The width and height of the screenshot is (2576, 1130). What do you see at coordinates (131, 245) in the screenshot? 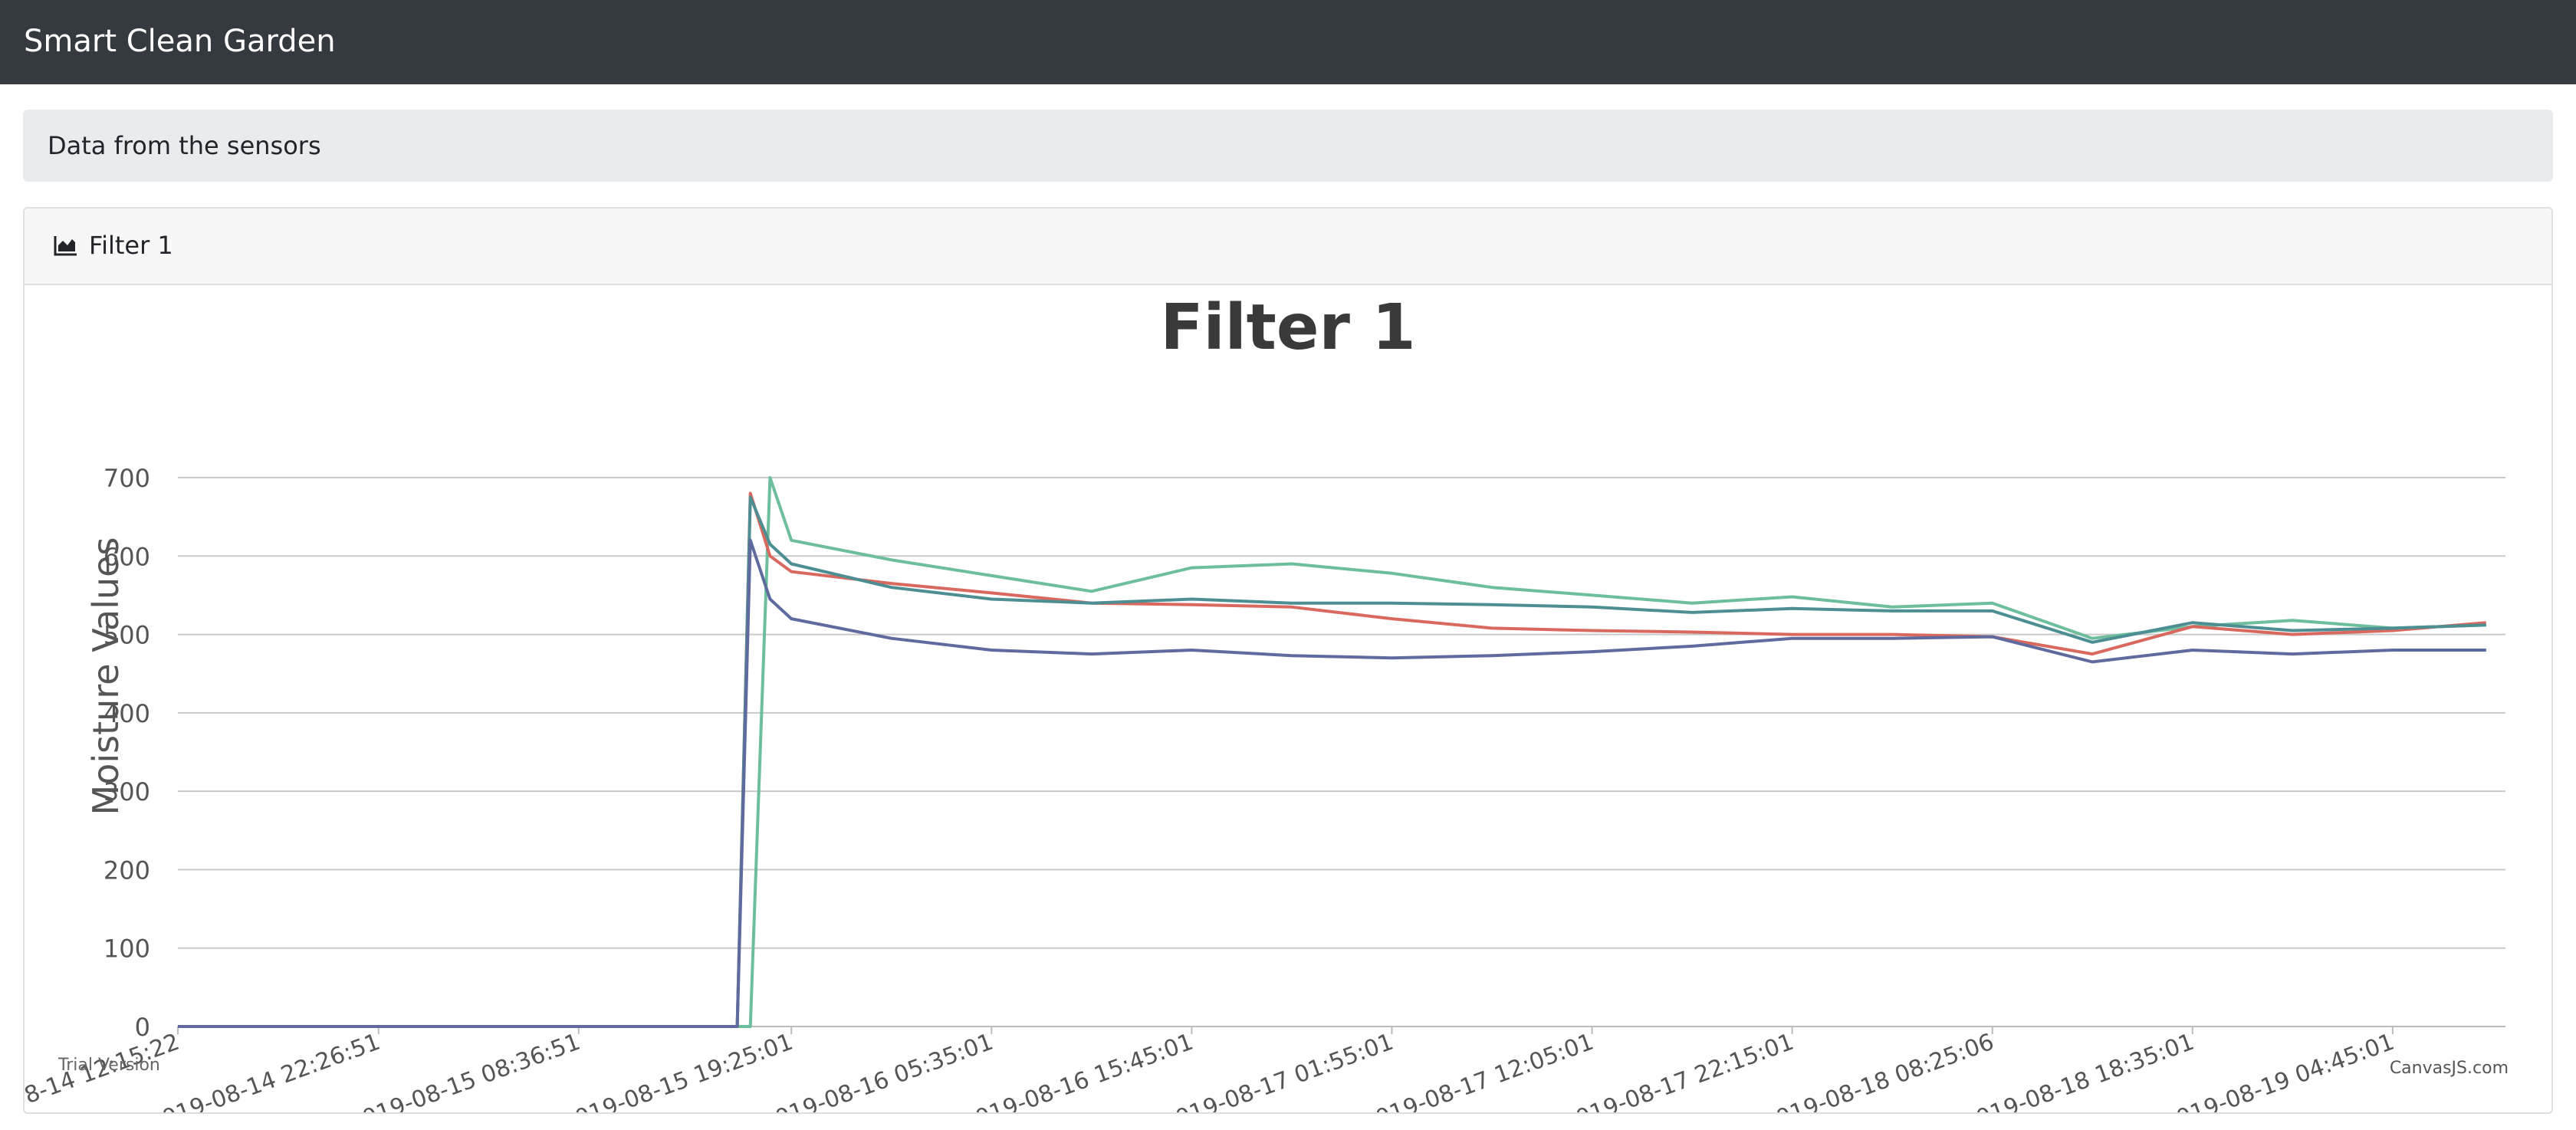
I see `card-header-title: Filter 1` at bounding box center [131, 245].